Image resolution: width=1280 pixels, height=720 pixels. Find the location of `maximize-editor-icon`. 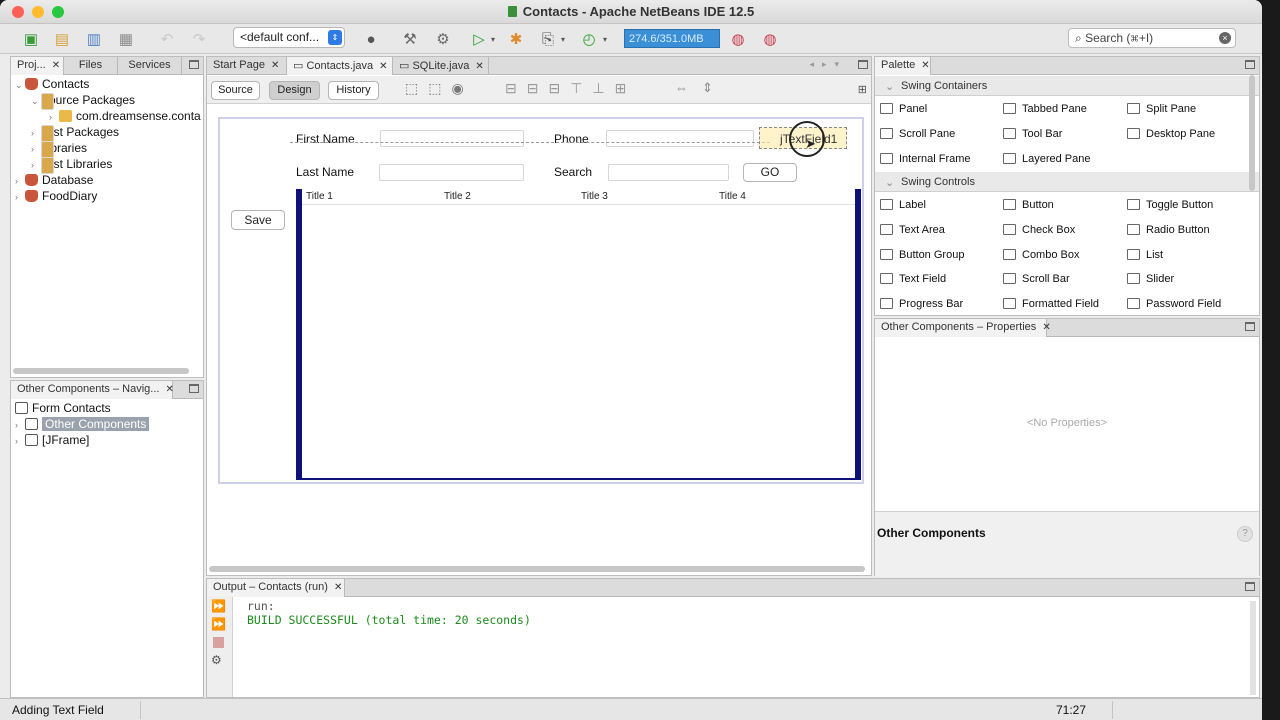

maximize-editor-icon is located at coordinates (863, 64).